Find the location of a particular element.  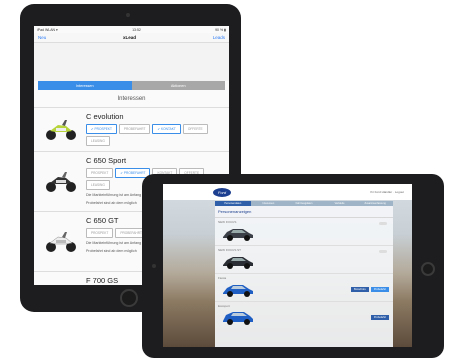

navigation-bar: Neu xLead Leads is located at coordinates (131, 38).